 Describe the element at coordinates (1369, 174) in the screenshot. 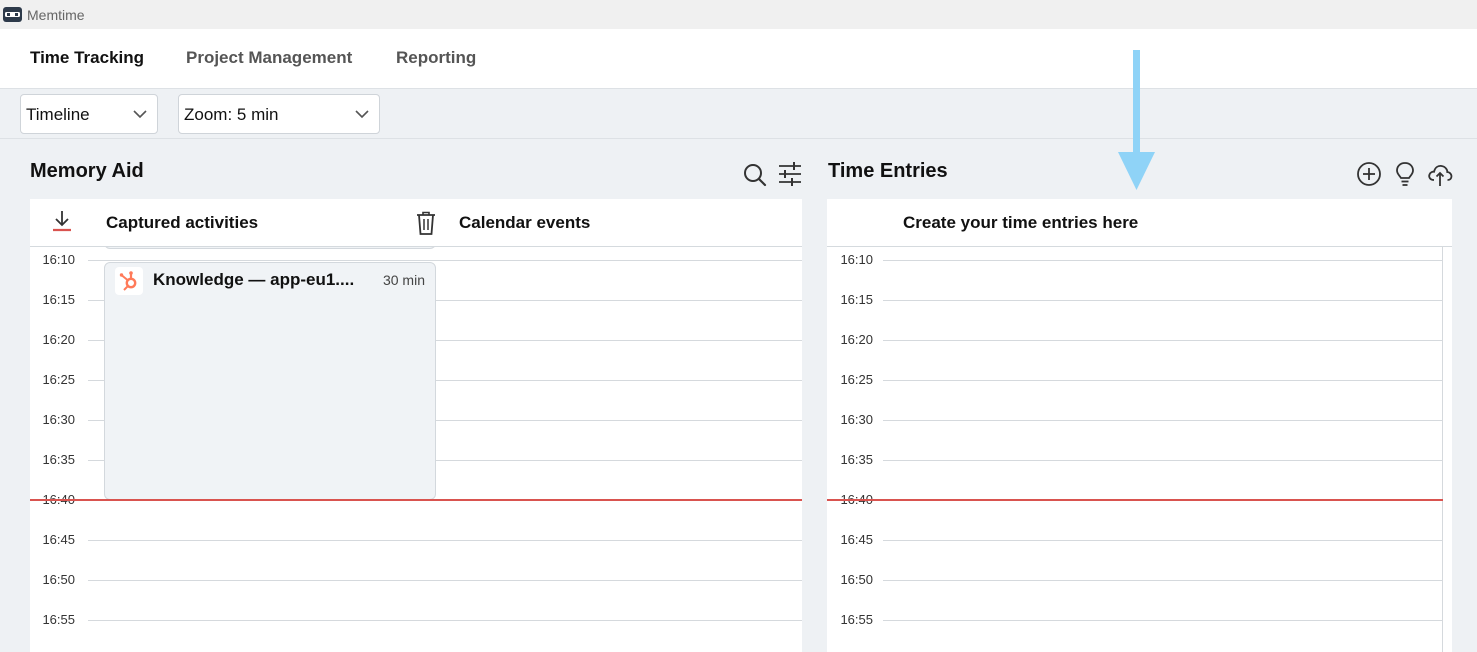

I see `add-circle-icon` at that location.